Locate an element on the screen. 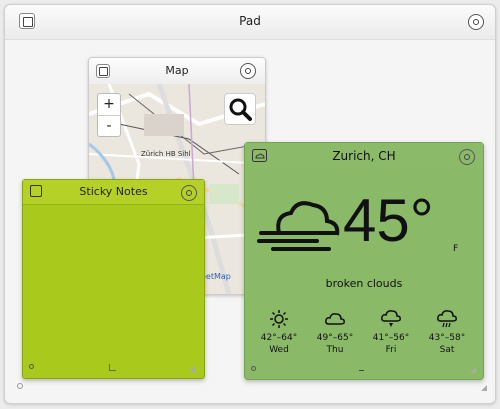 Image resolution: width=500 pixels, height=409 pixels. forecast-day: 43°–58° Sat is located at coordinates (447, 332).